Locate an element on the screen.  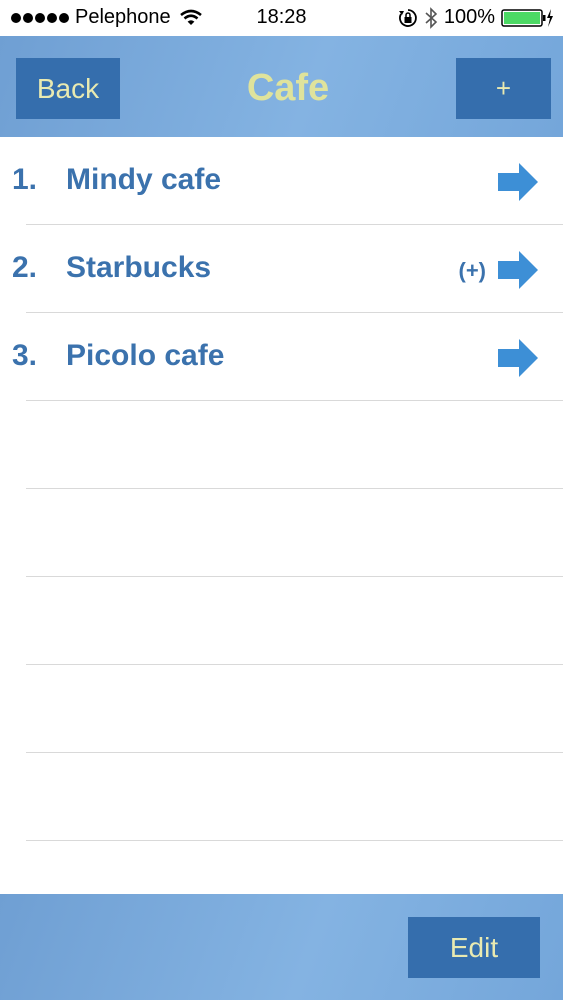
navigation-bar: Back Cafe + is located at coordinates (281, 86).